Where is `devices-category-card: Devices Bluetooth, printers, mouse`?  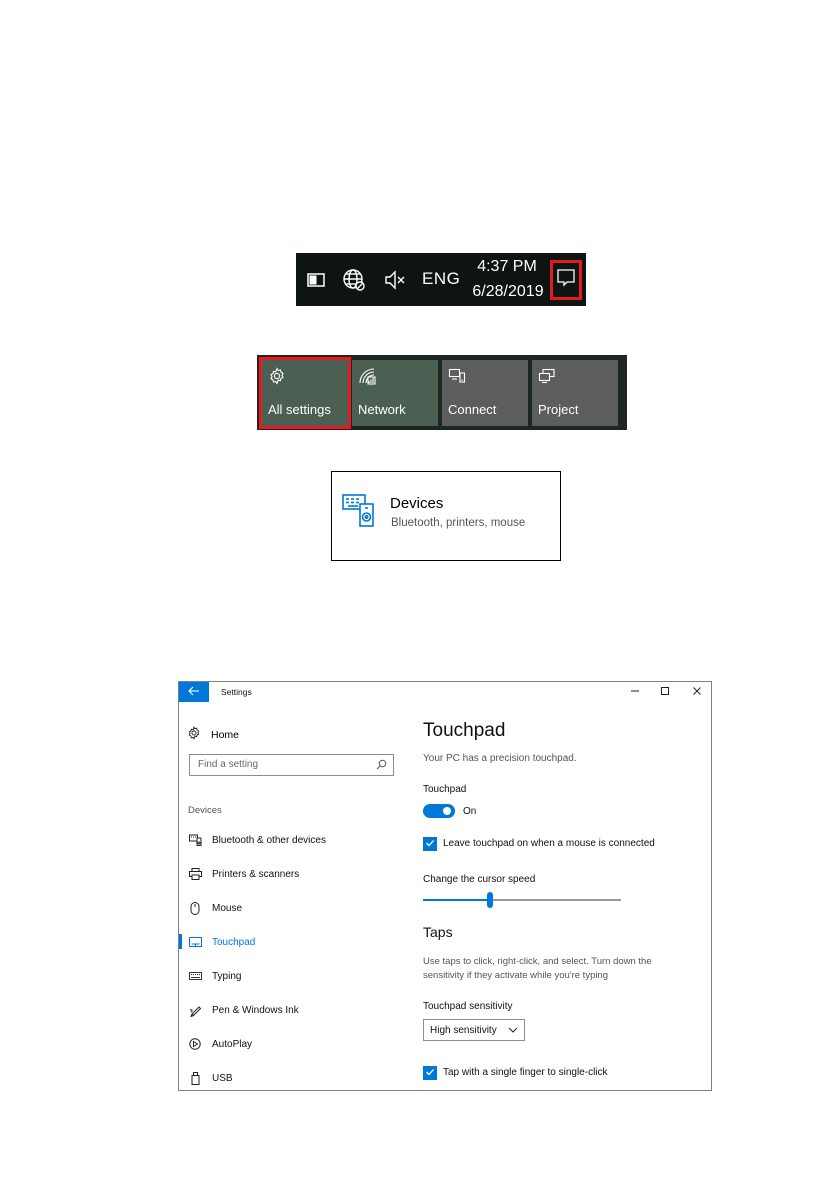
devices-category-card: Devices Bluetooth, printers, mouse is located at coordinates (446, 516).